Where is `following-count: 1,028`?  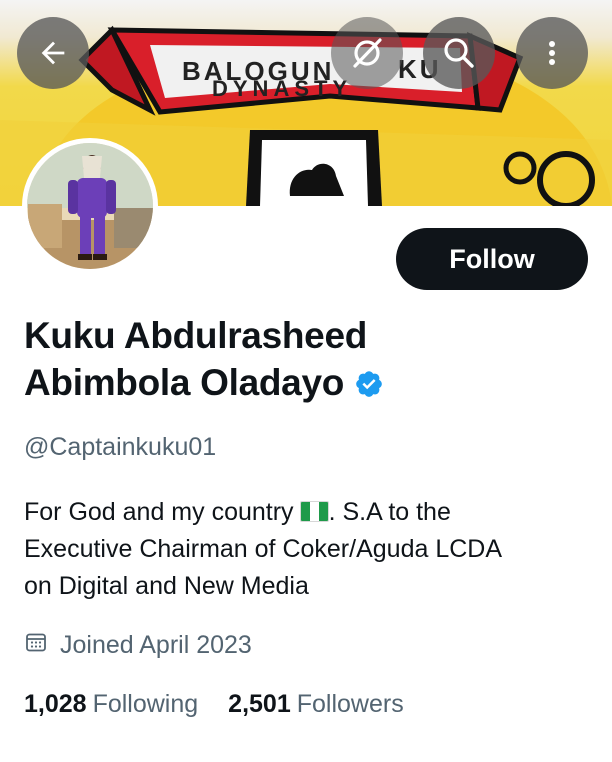 following-count: 1,028 is located at coordinates (55, 704).